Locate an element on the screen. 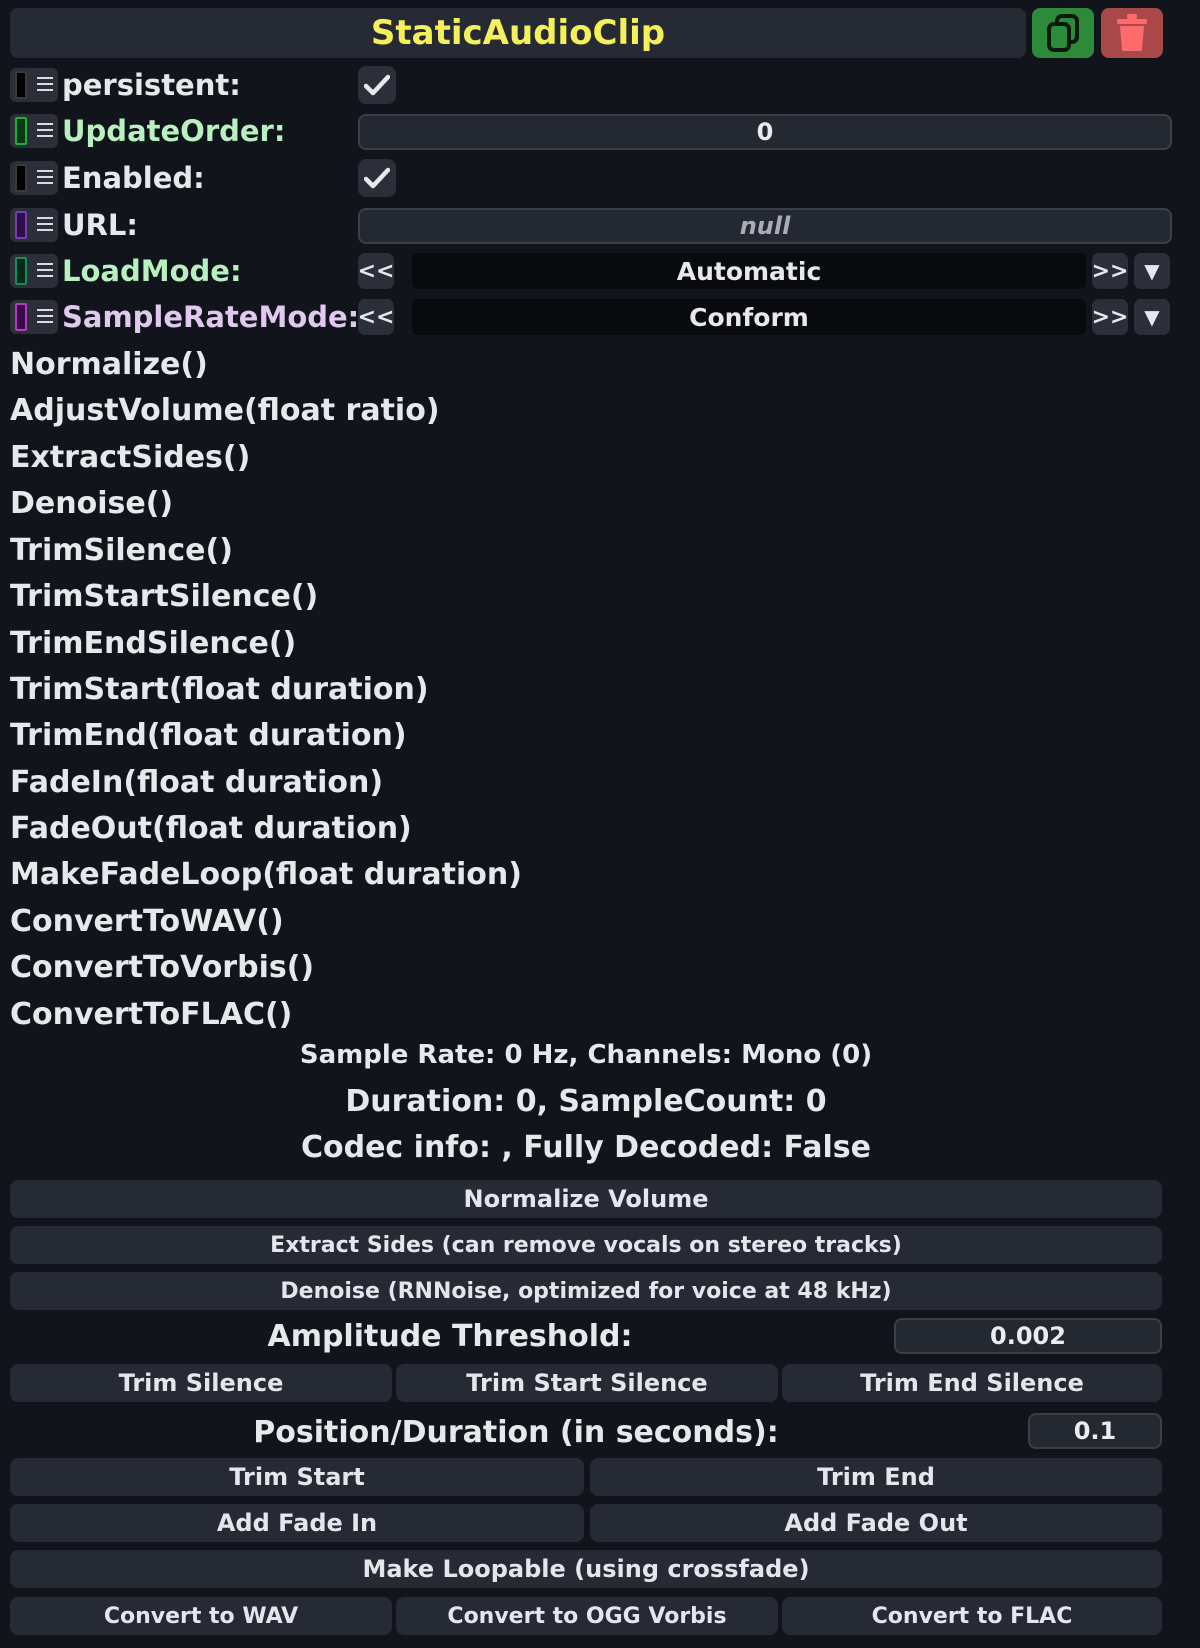  convert-flac-button: Convert to FLAC is located at coordinates (972, 1616).